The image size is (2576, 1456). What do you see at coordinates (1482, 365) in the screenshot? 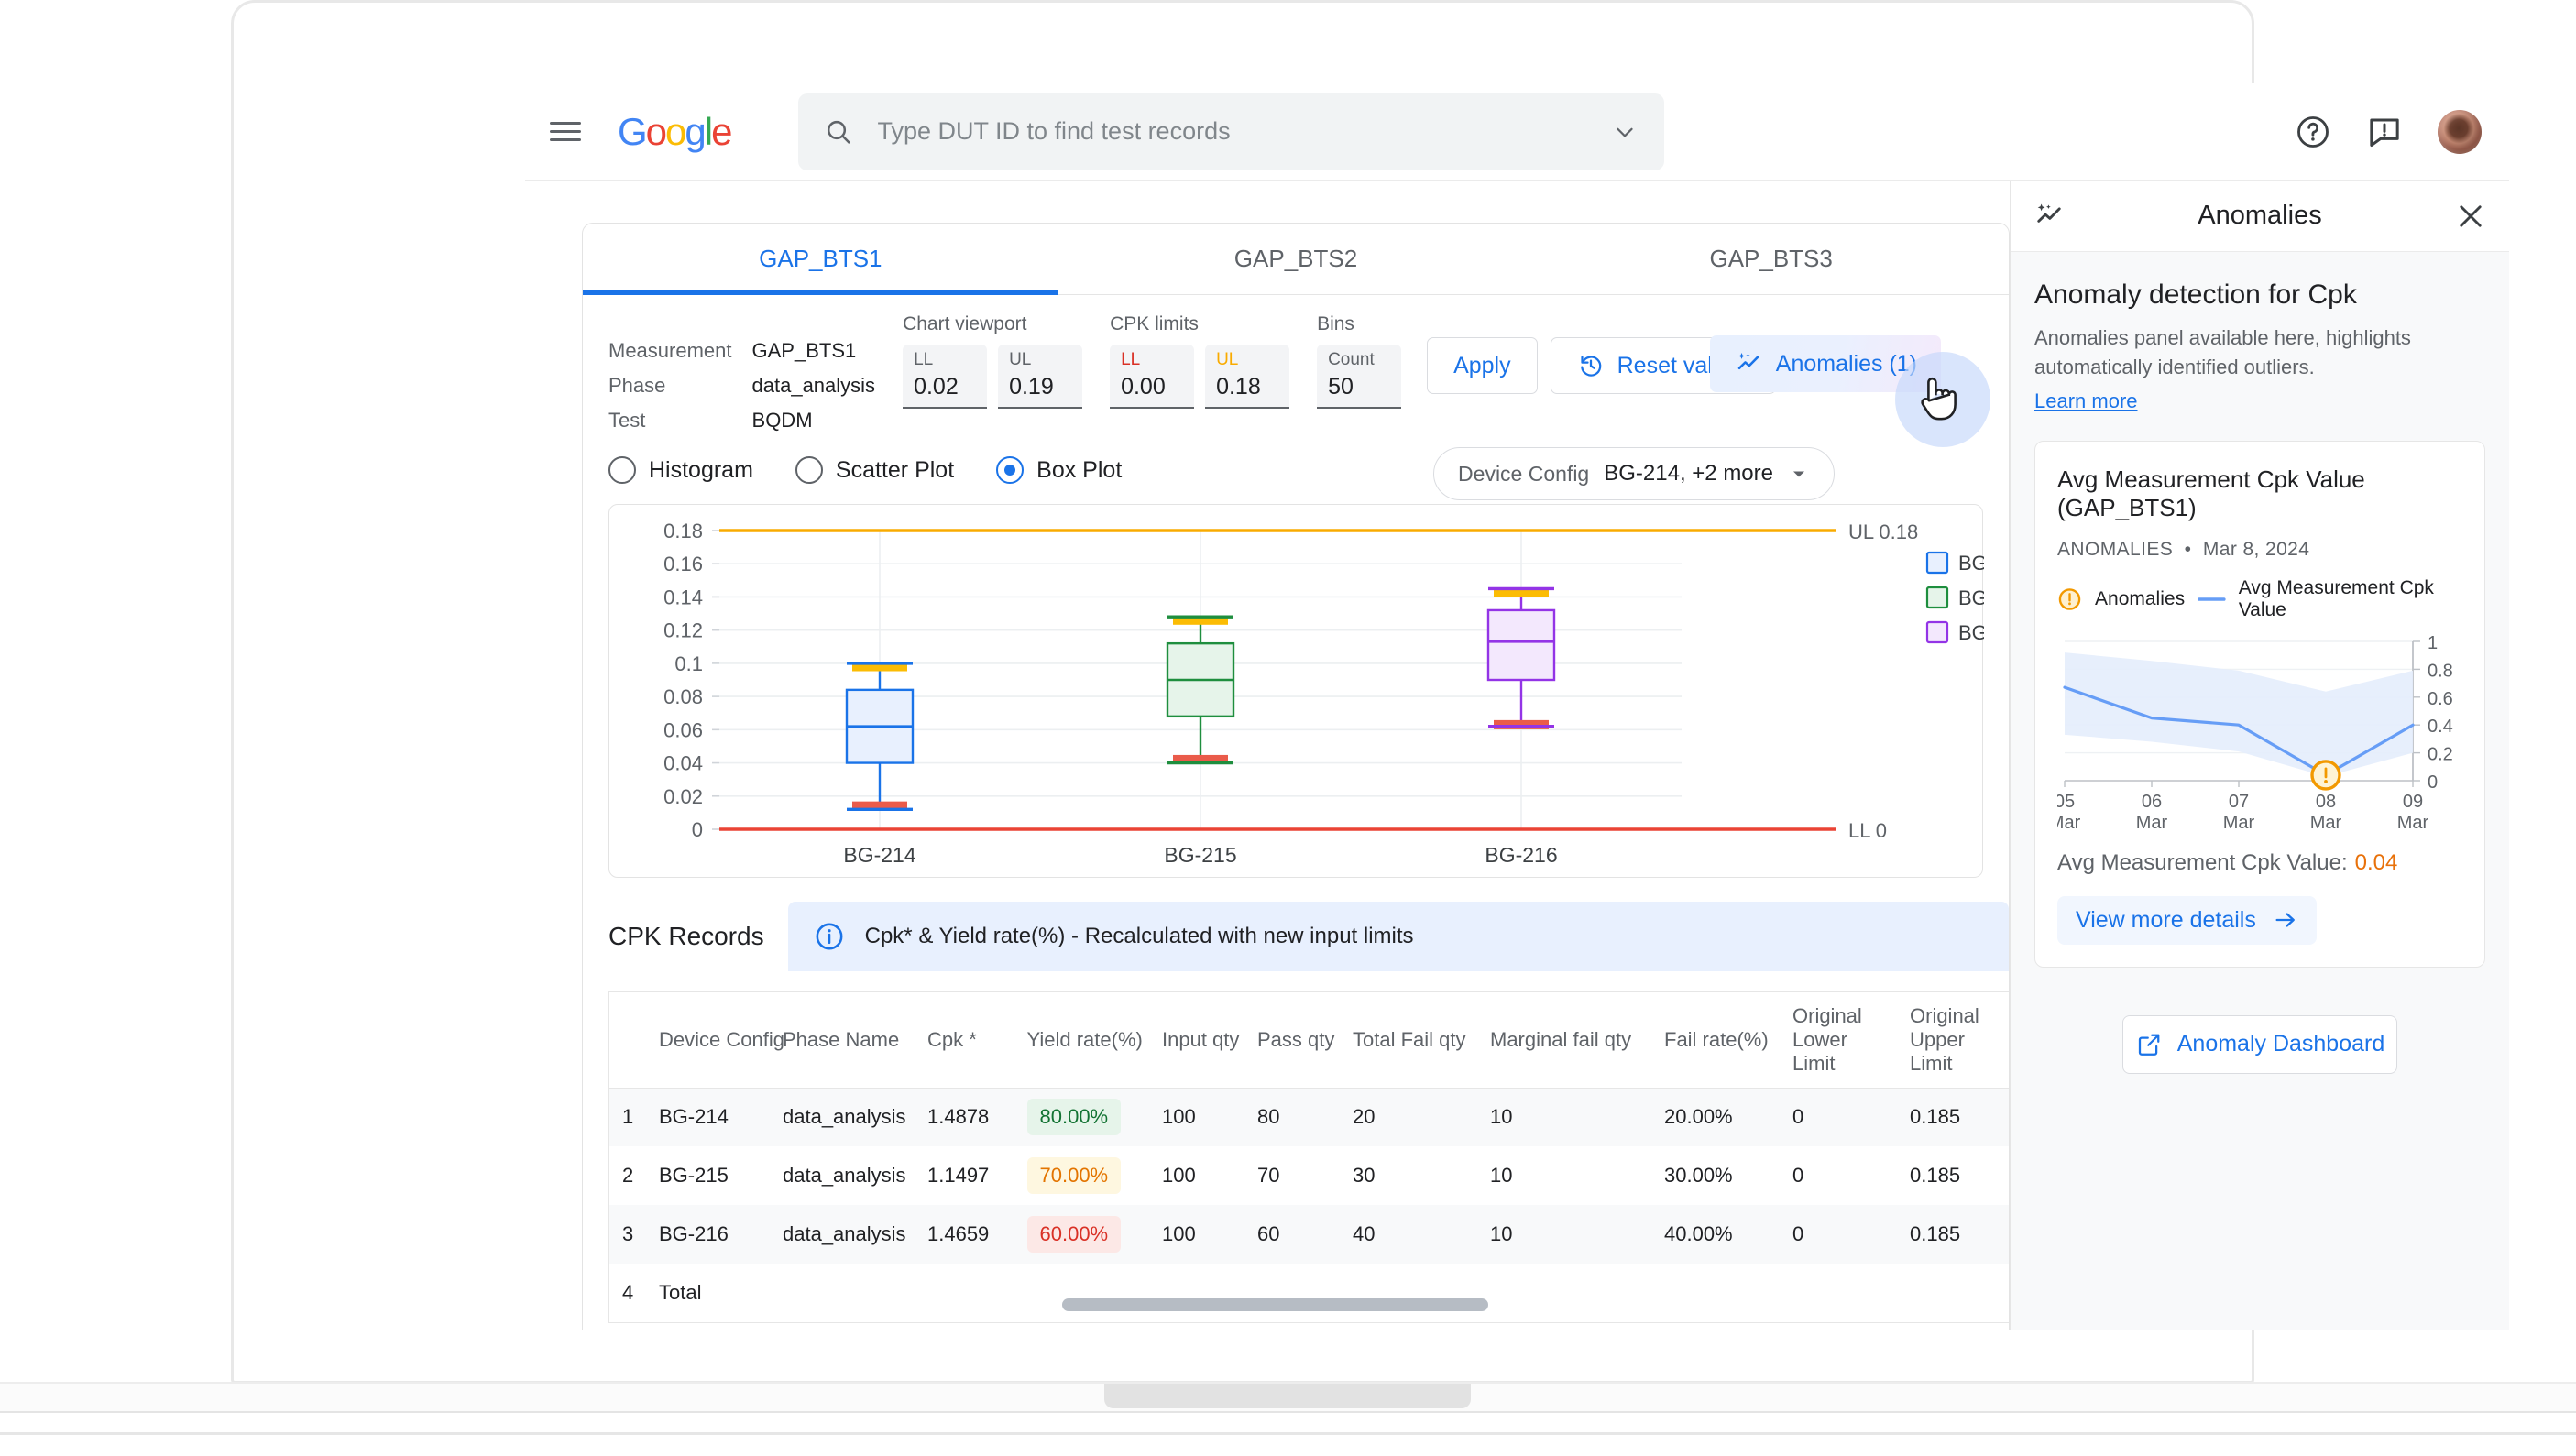
I see `apply-button: Apply` at bounding box center [1482, 365].